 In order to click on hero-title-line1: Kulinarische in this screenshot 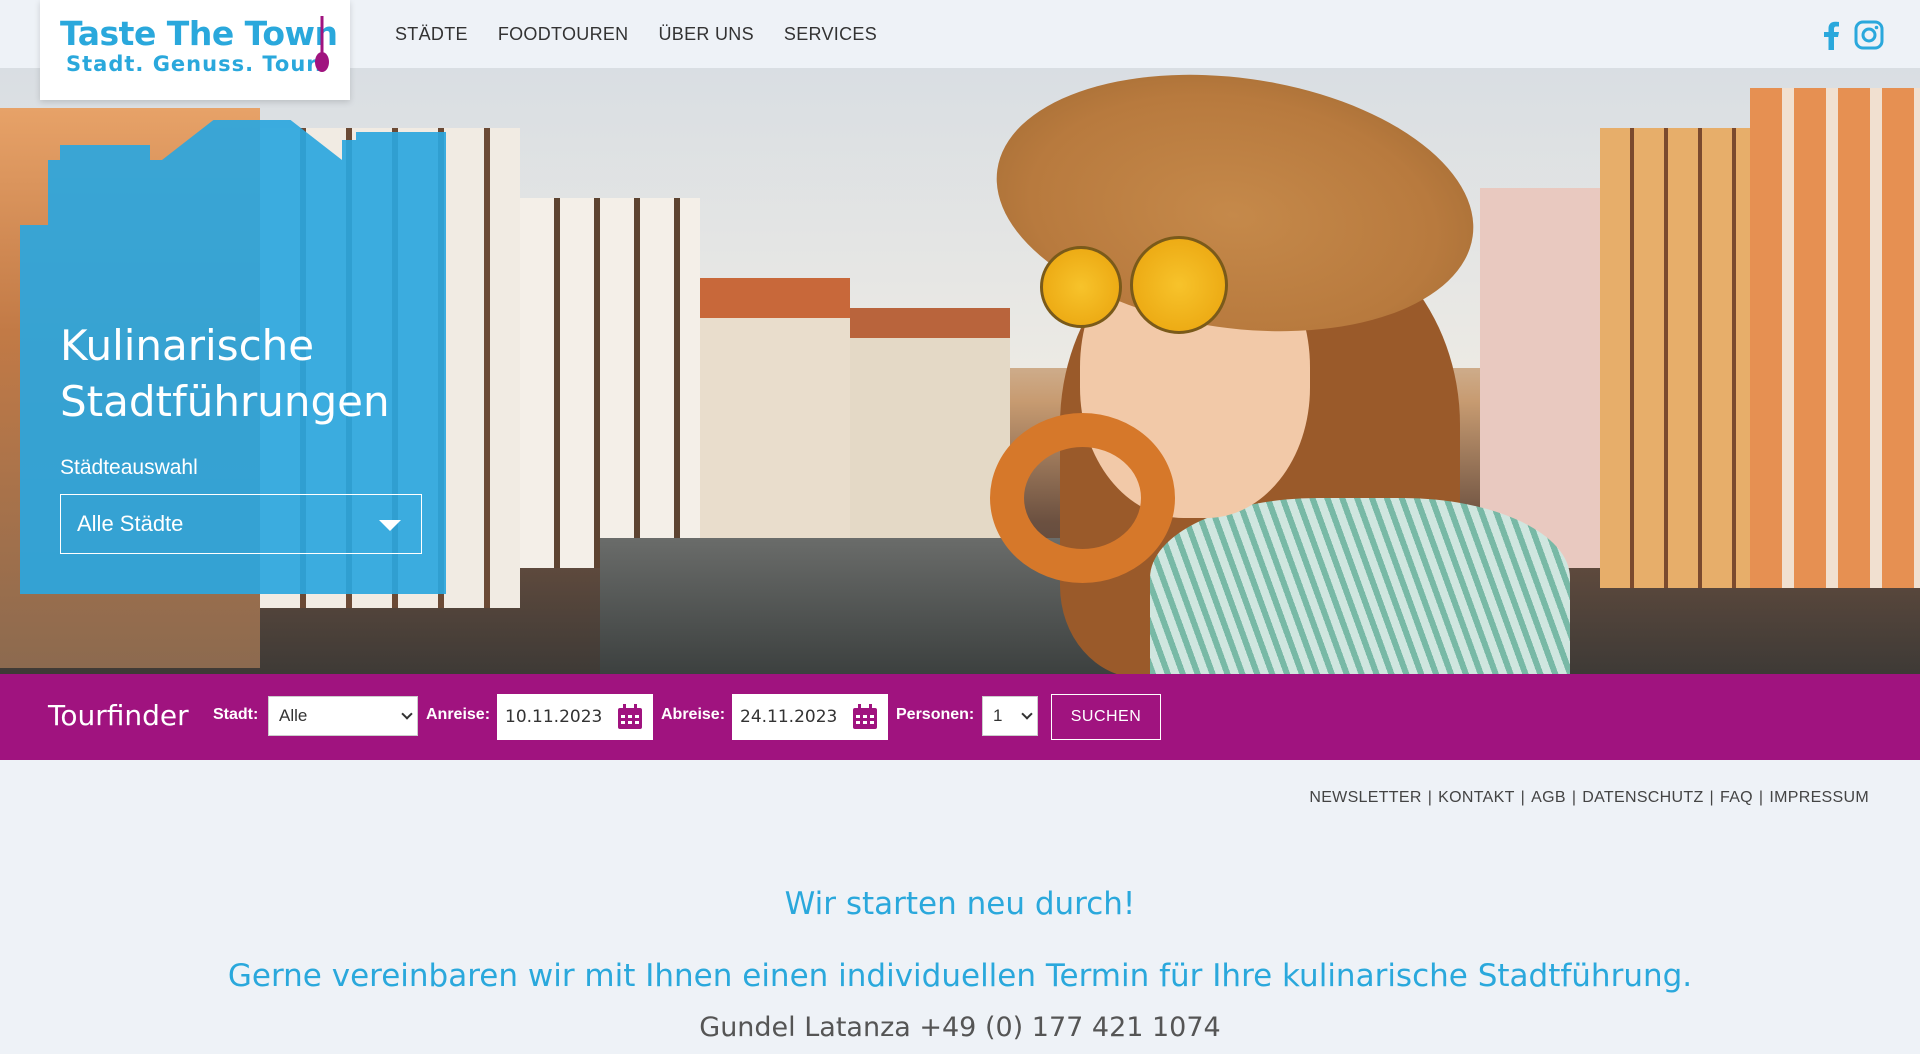, I will do `click(187, 345)`.